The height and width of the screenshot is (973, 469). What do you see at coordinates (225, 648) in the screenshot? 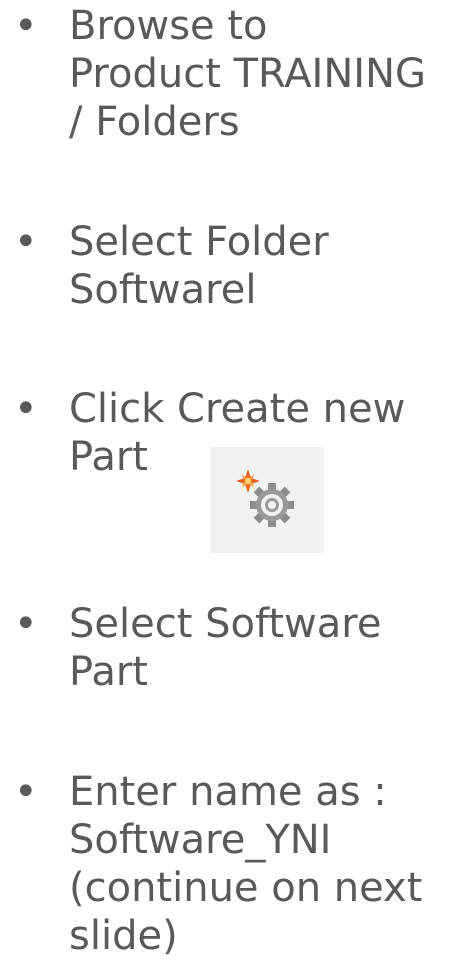
I see `bullet-text: Select Software Part` at bounding box center [225, 648].